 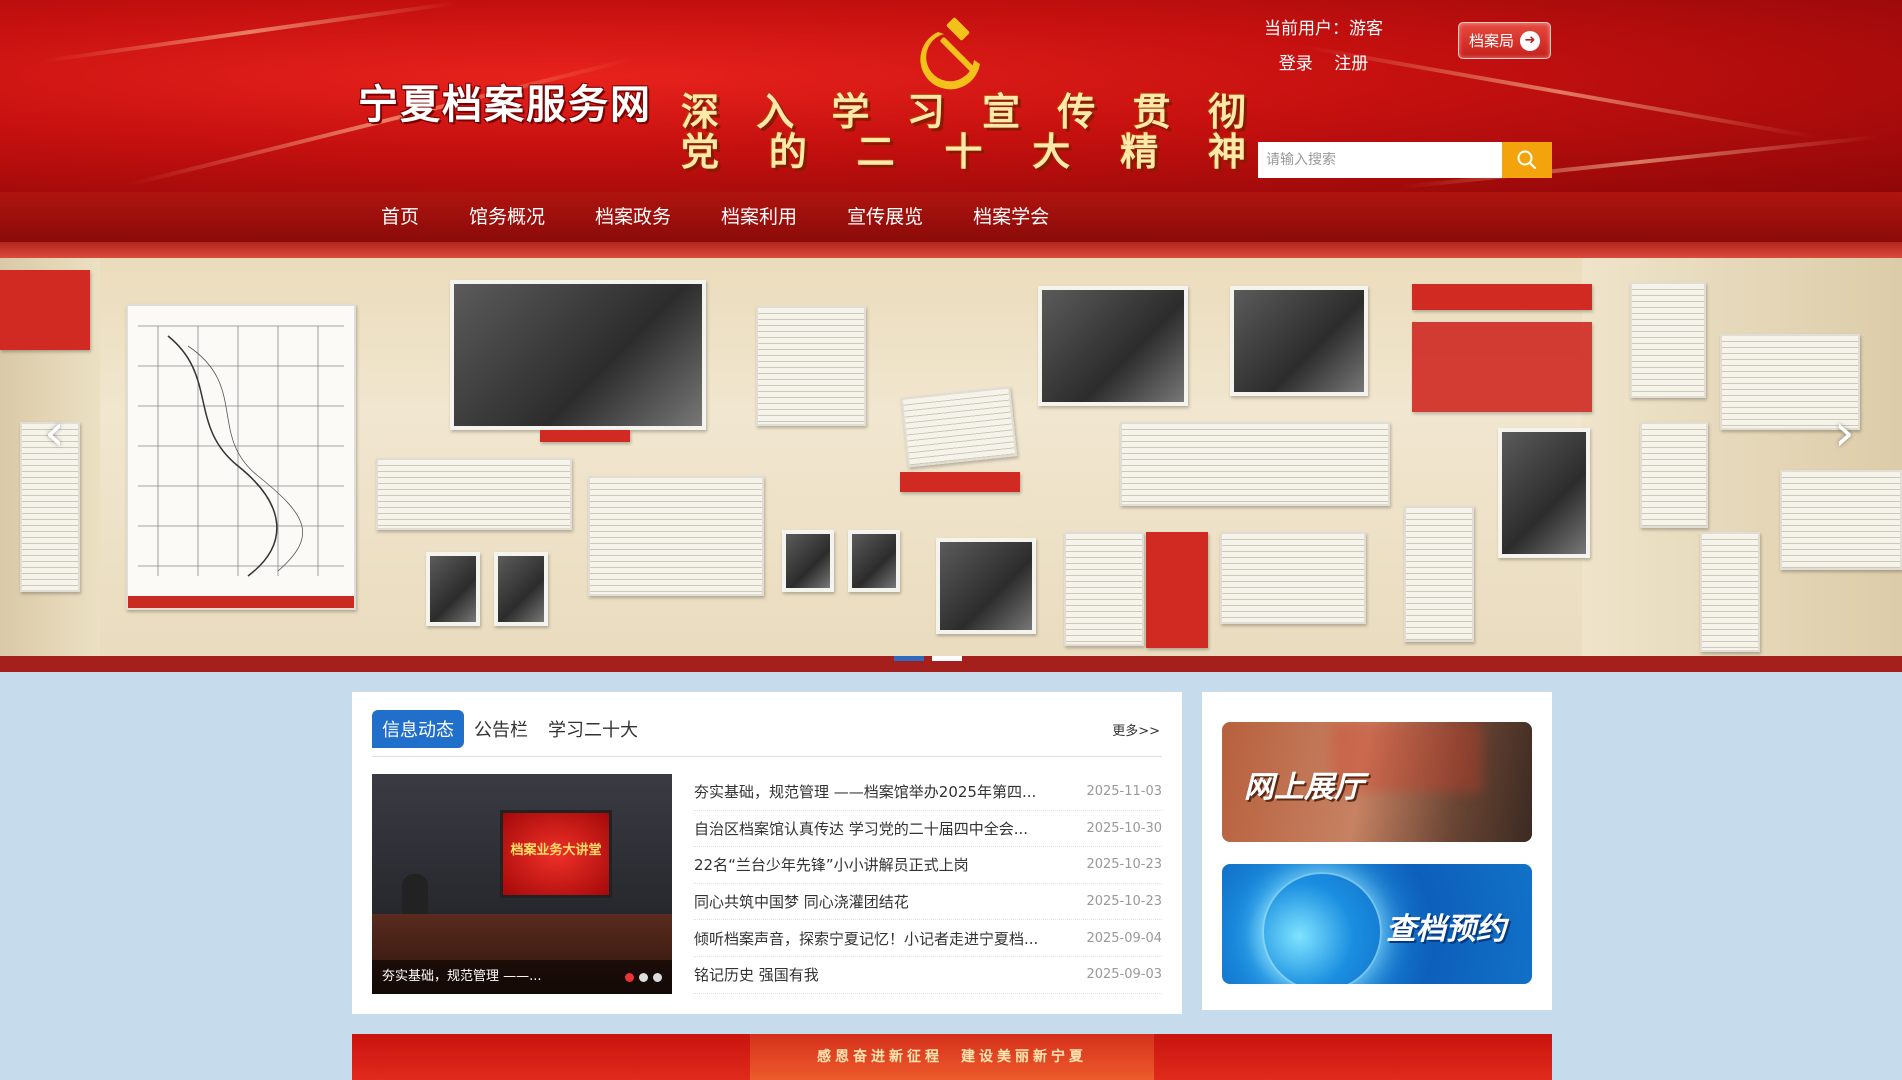 I want to click on list-item: 夯实基础，规范管理 ——档案馆举办2025年第四... 2025-11-03, so click(x=928, y=792).